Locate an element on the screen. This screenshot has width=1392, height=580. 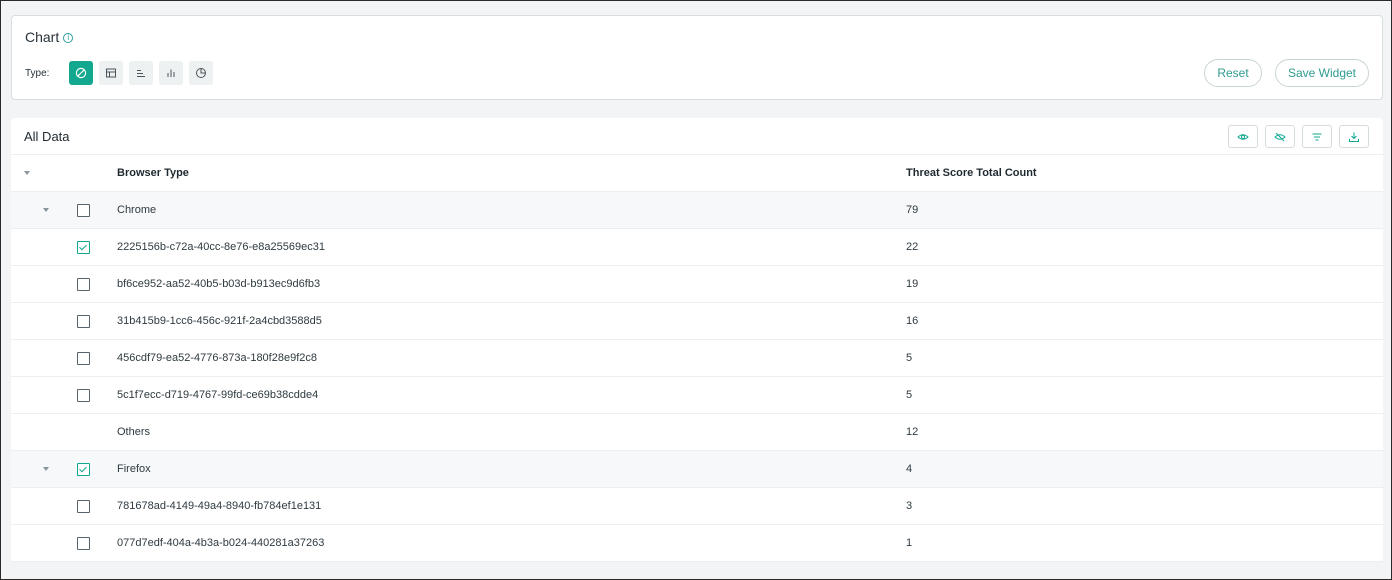
data-panel-title: All Data is located at coordinates (47, 136).